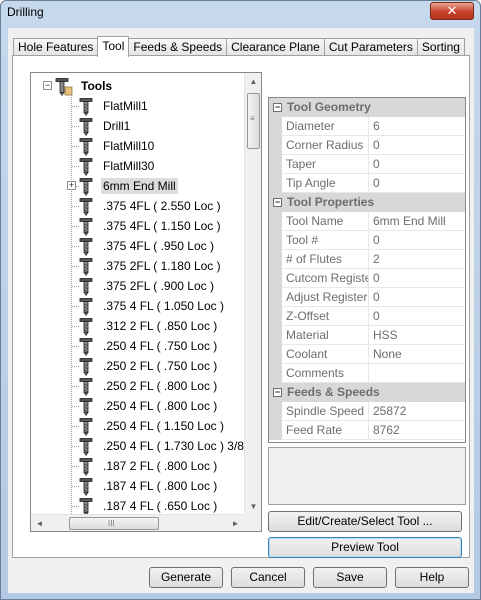 Image resolution: width=481 pixels, height=600 pixels. What do you see at coordinates (417, 373) in the screenshot?
I see `property-value` at bounding box center [417, 373].